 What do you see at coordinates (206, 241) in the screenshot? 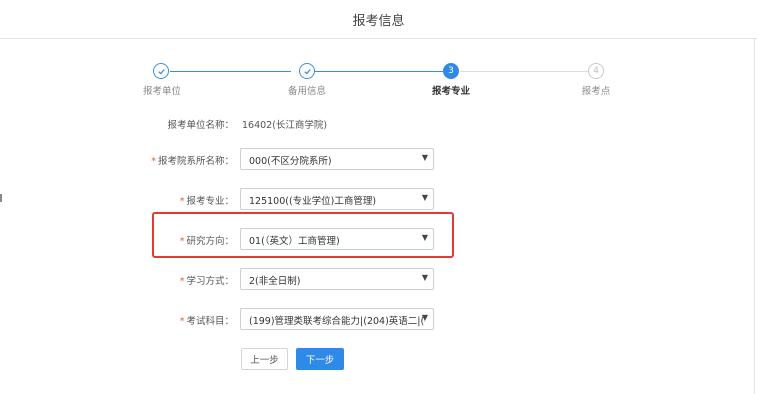
I see `research-direction-label: * 研究方向：` at bounding box center [206, 241].